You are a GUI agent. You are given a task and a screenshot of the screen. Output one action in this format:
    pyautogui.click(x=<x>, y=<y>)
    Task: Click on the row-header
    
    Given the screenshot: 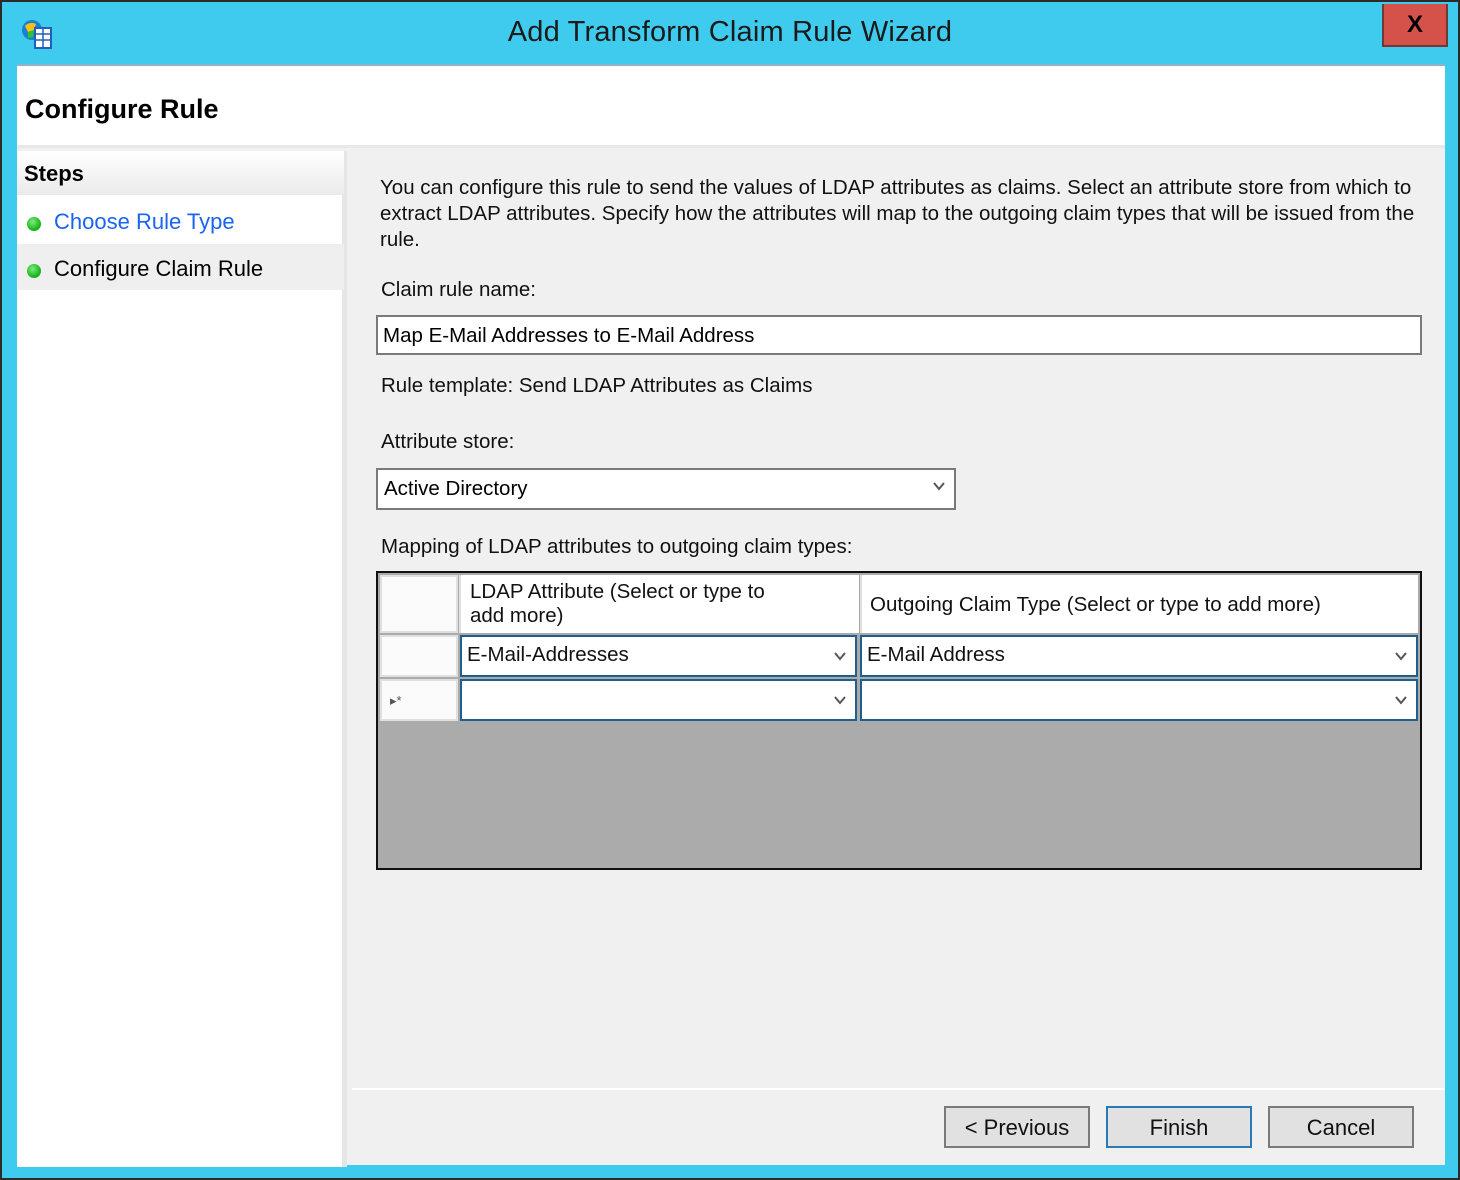 What is the action you would take?
    pyautogui.click(x=419, y=656)
    